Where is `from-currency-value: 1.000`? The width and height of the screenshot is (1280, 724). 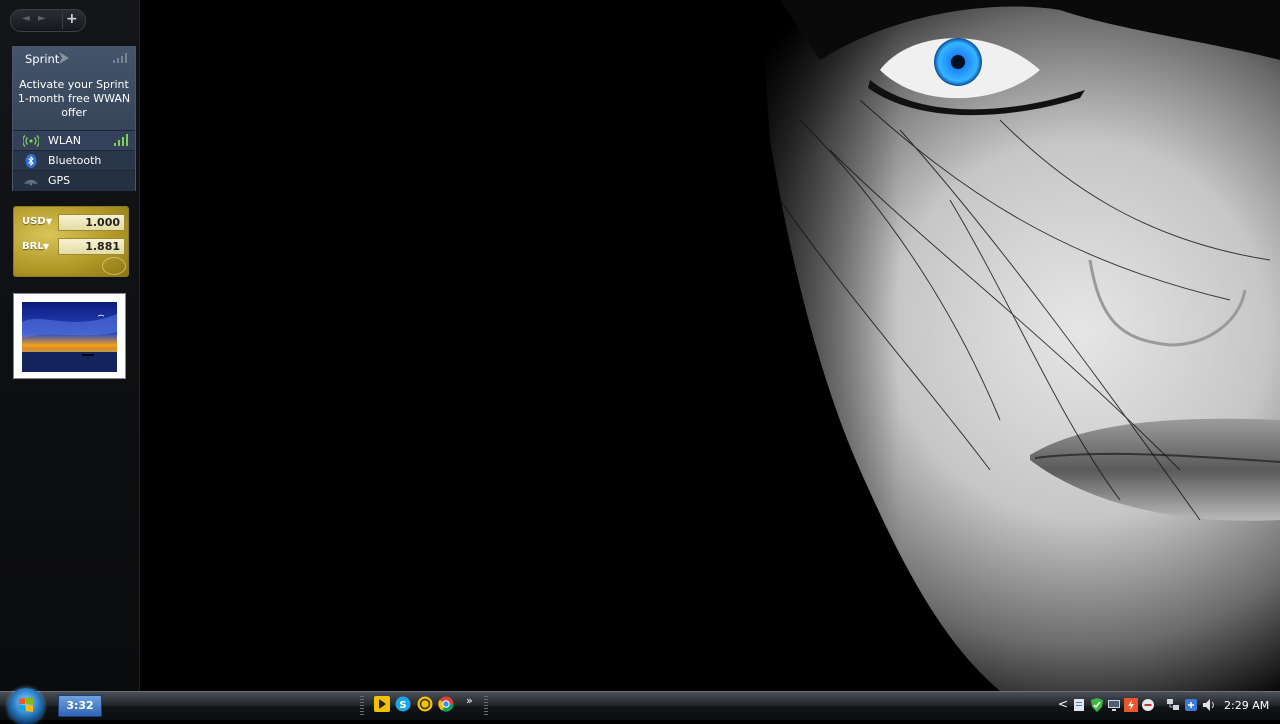 from-currency-value: 1.000 is located at coordinates (91, 222).